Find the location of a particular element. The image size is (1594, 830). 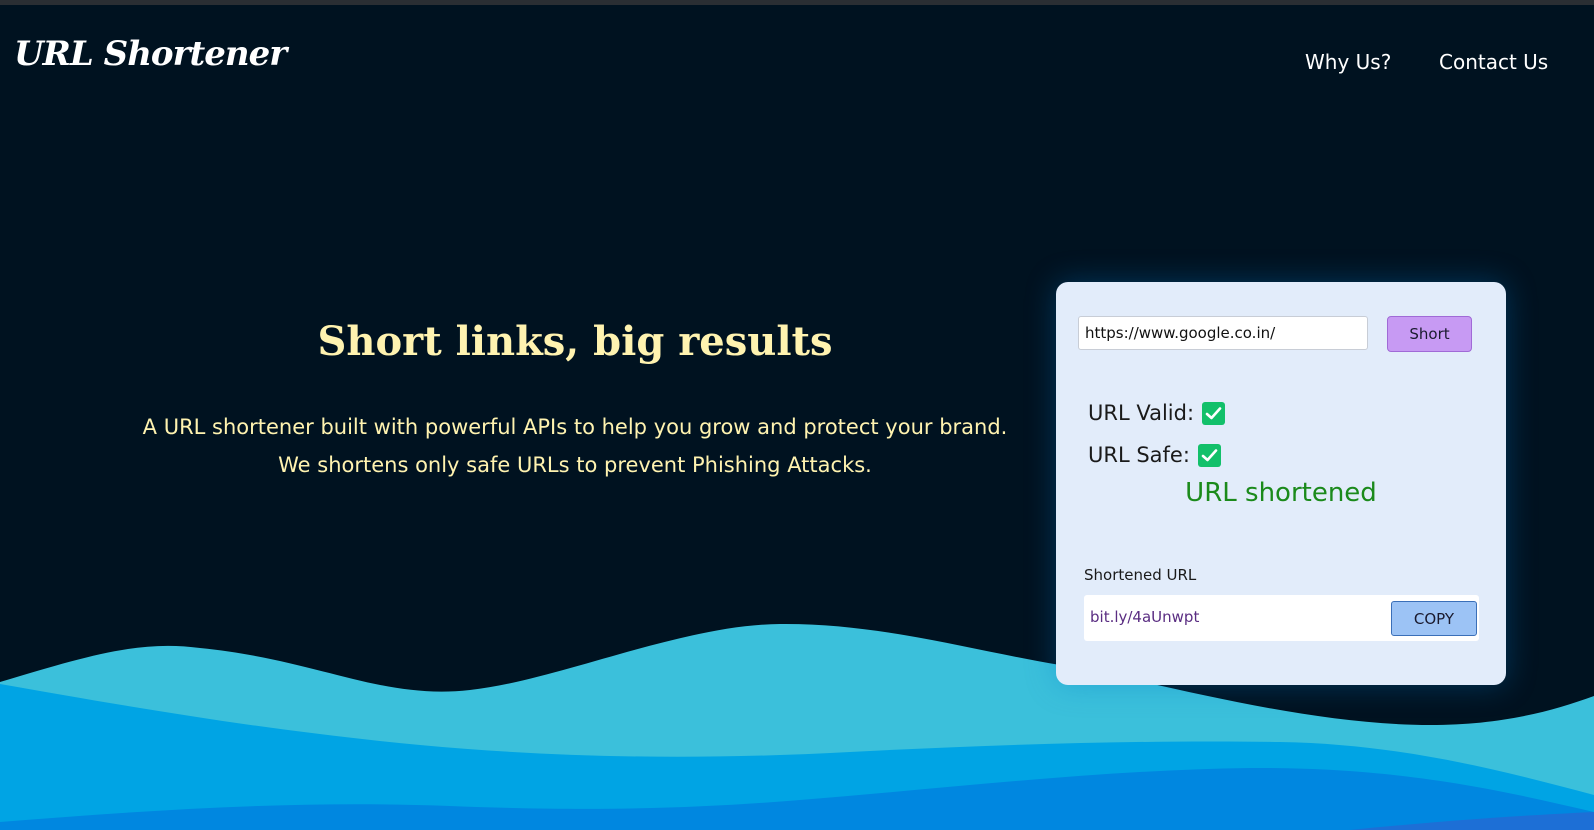

url-valid-row: URL Valid: is located at coordinates (1157, 413).